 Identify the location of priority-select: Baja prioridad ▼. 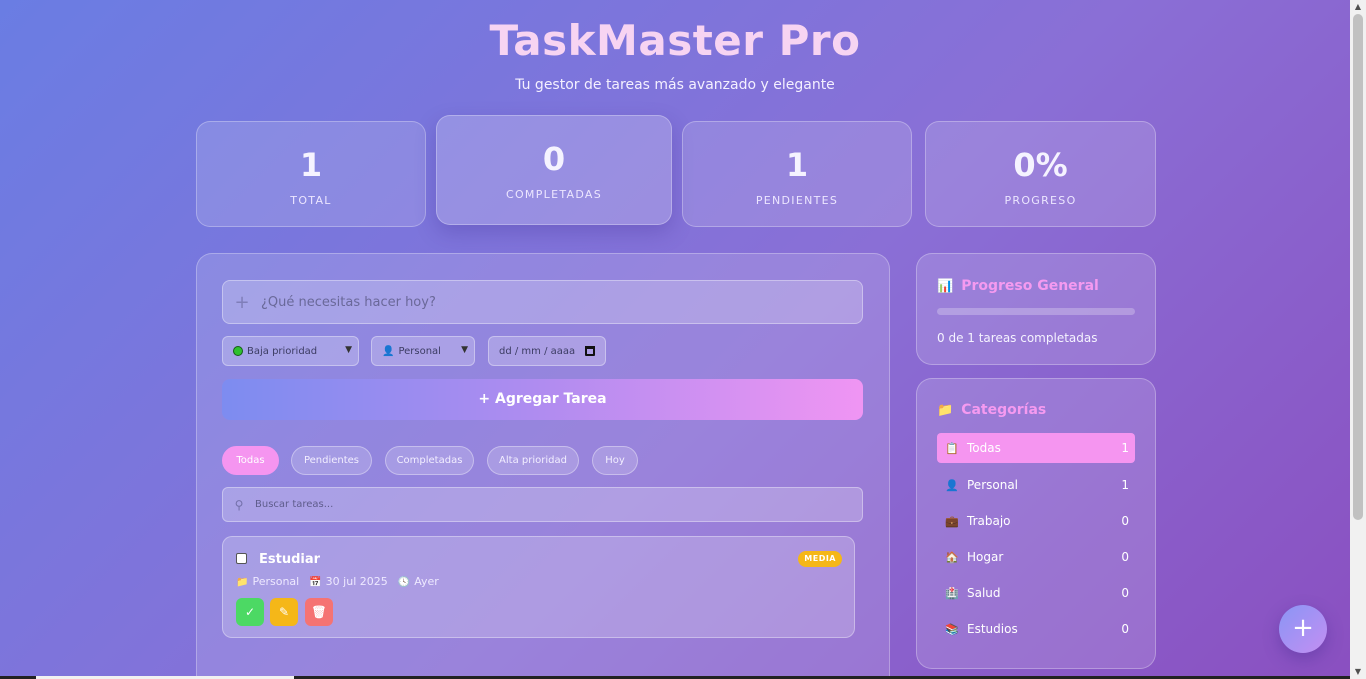
(290, 351).